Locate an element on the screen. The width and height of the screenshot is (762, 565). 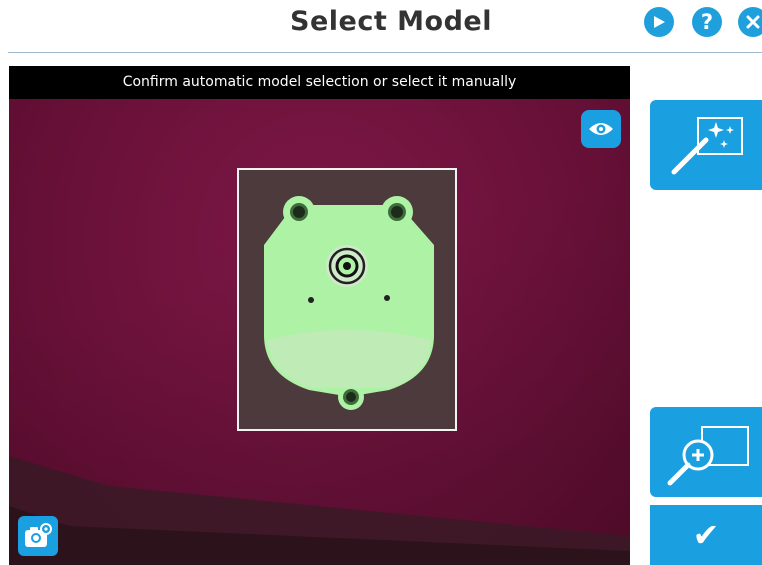
help-icon: ? is located at coordinates (707, 22).